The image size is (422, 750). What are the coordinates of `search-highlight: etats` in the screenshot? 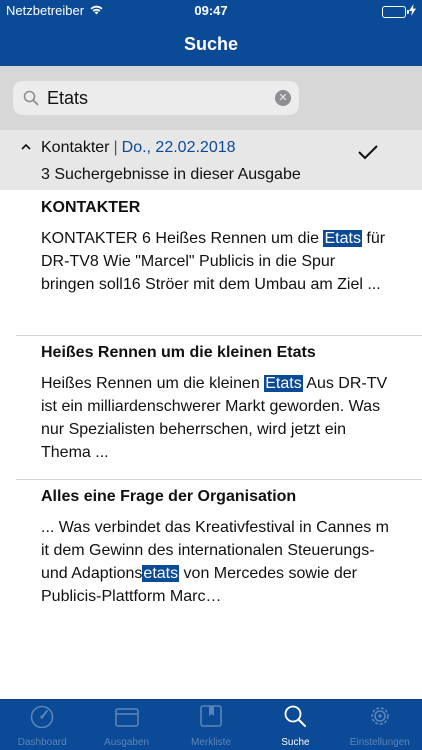 It's located at (161, 573).